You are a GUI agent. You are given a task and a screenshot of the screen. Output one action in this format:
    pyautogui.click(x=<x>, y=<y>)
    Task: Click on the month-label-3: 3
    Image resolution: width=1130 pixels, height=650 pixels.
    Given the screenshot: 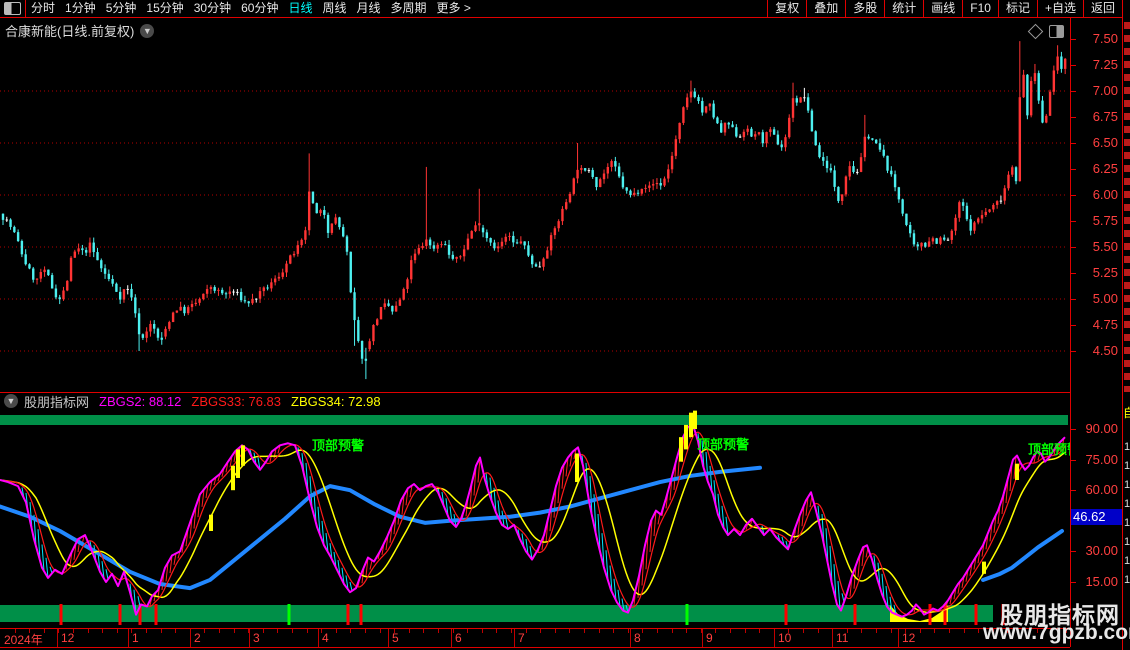 What is the action you would take?
    pyautogui.click(x=256, y=638)
    